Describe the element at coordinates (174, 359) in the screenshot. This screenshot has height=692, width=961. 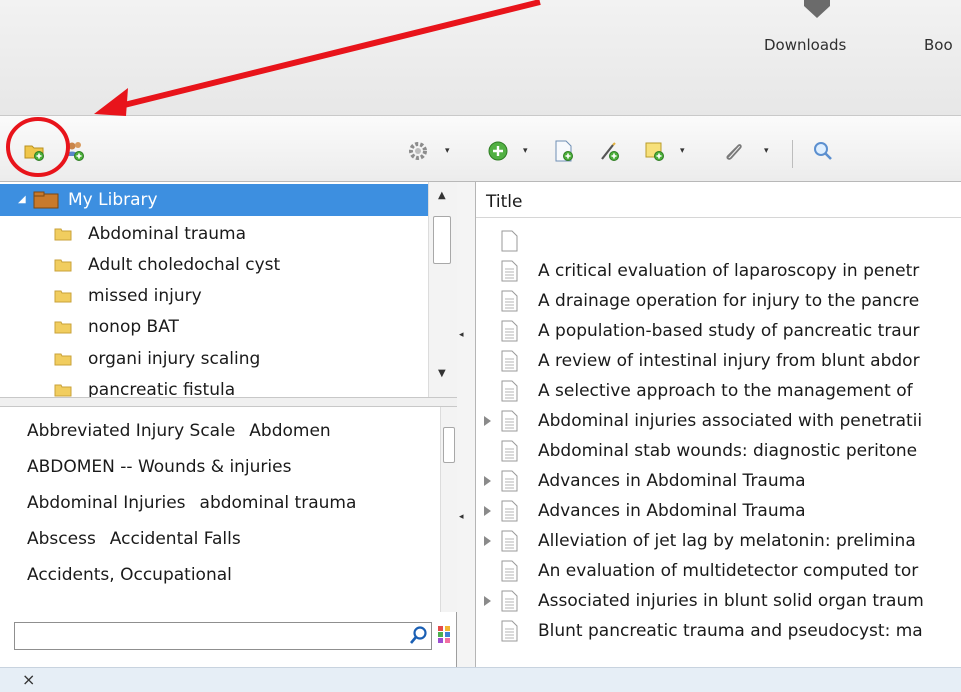
I see `tree-item-label: organi injury scaling` at that location.